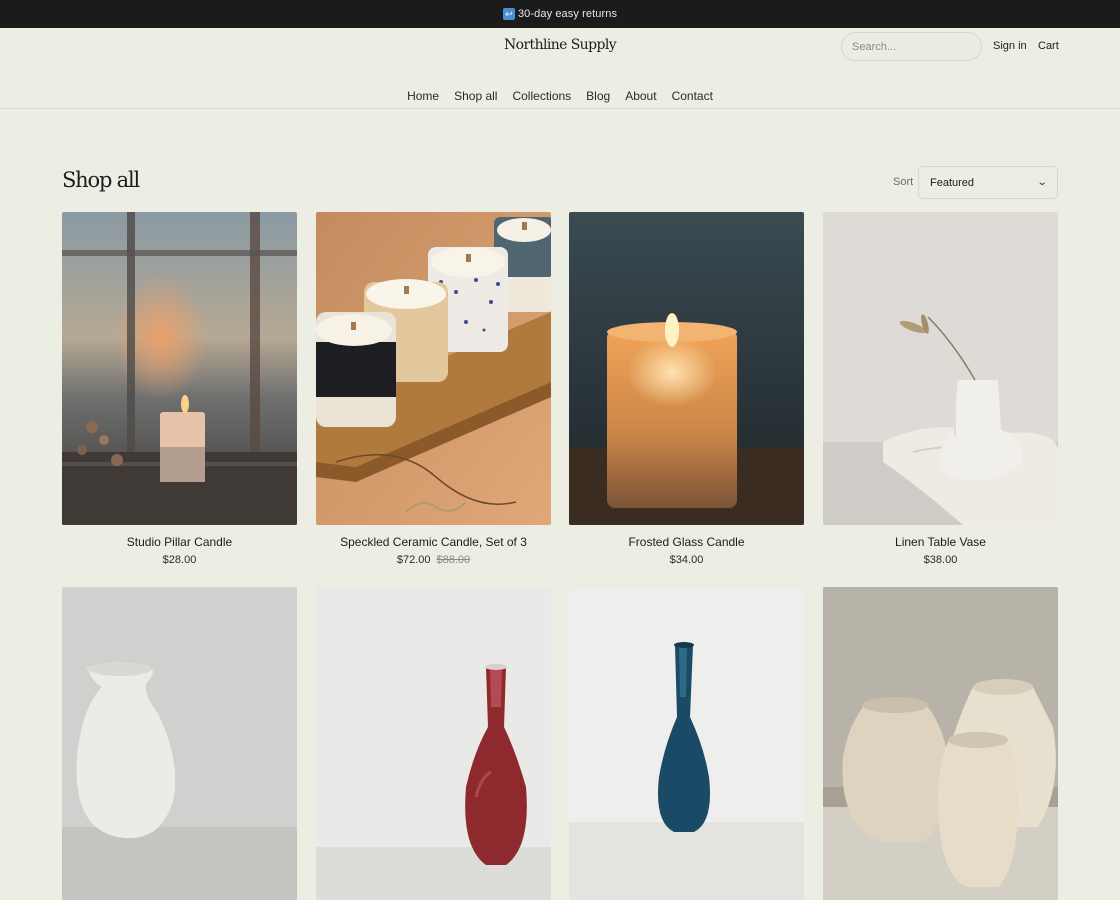 The height and width of the screenshot is (900, 1120). I want to click on announcement-bar: ↩ 30-day easy returns, so click(560, 14).